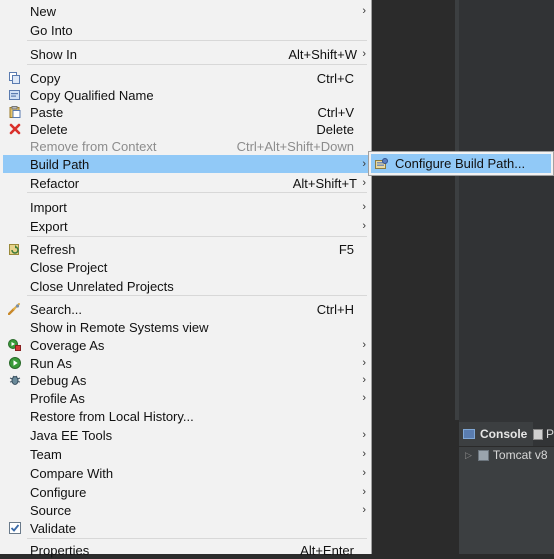 The height and width of the screenshot is (559, 554). What do you see at coordinates (14, 528) in the screenshot?
I see `validate-checkbox-icon` at bounding box center [14, 528].